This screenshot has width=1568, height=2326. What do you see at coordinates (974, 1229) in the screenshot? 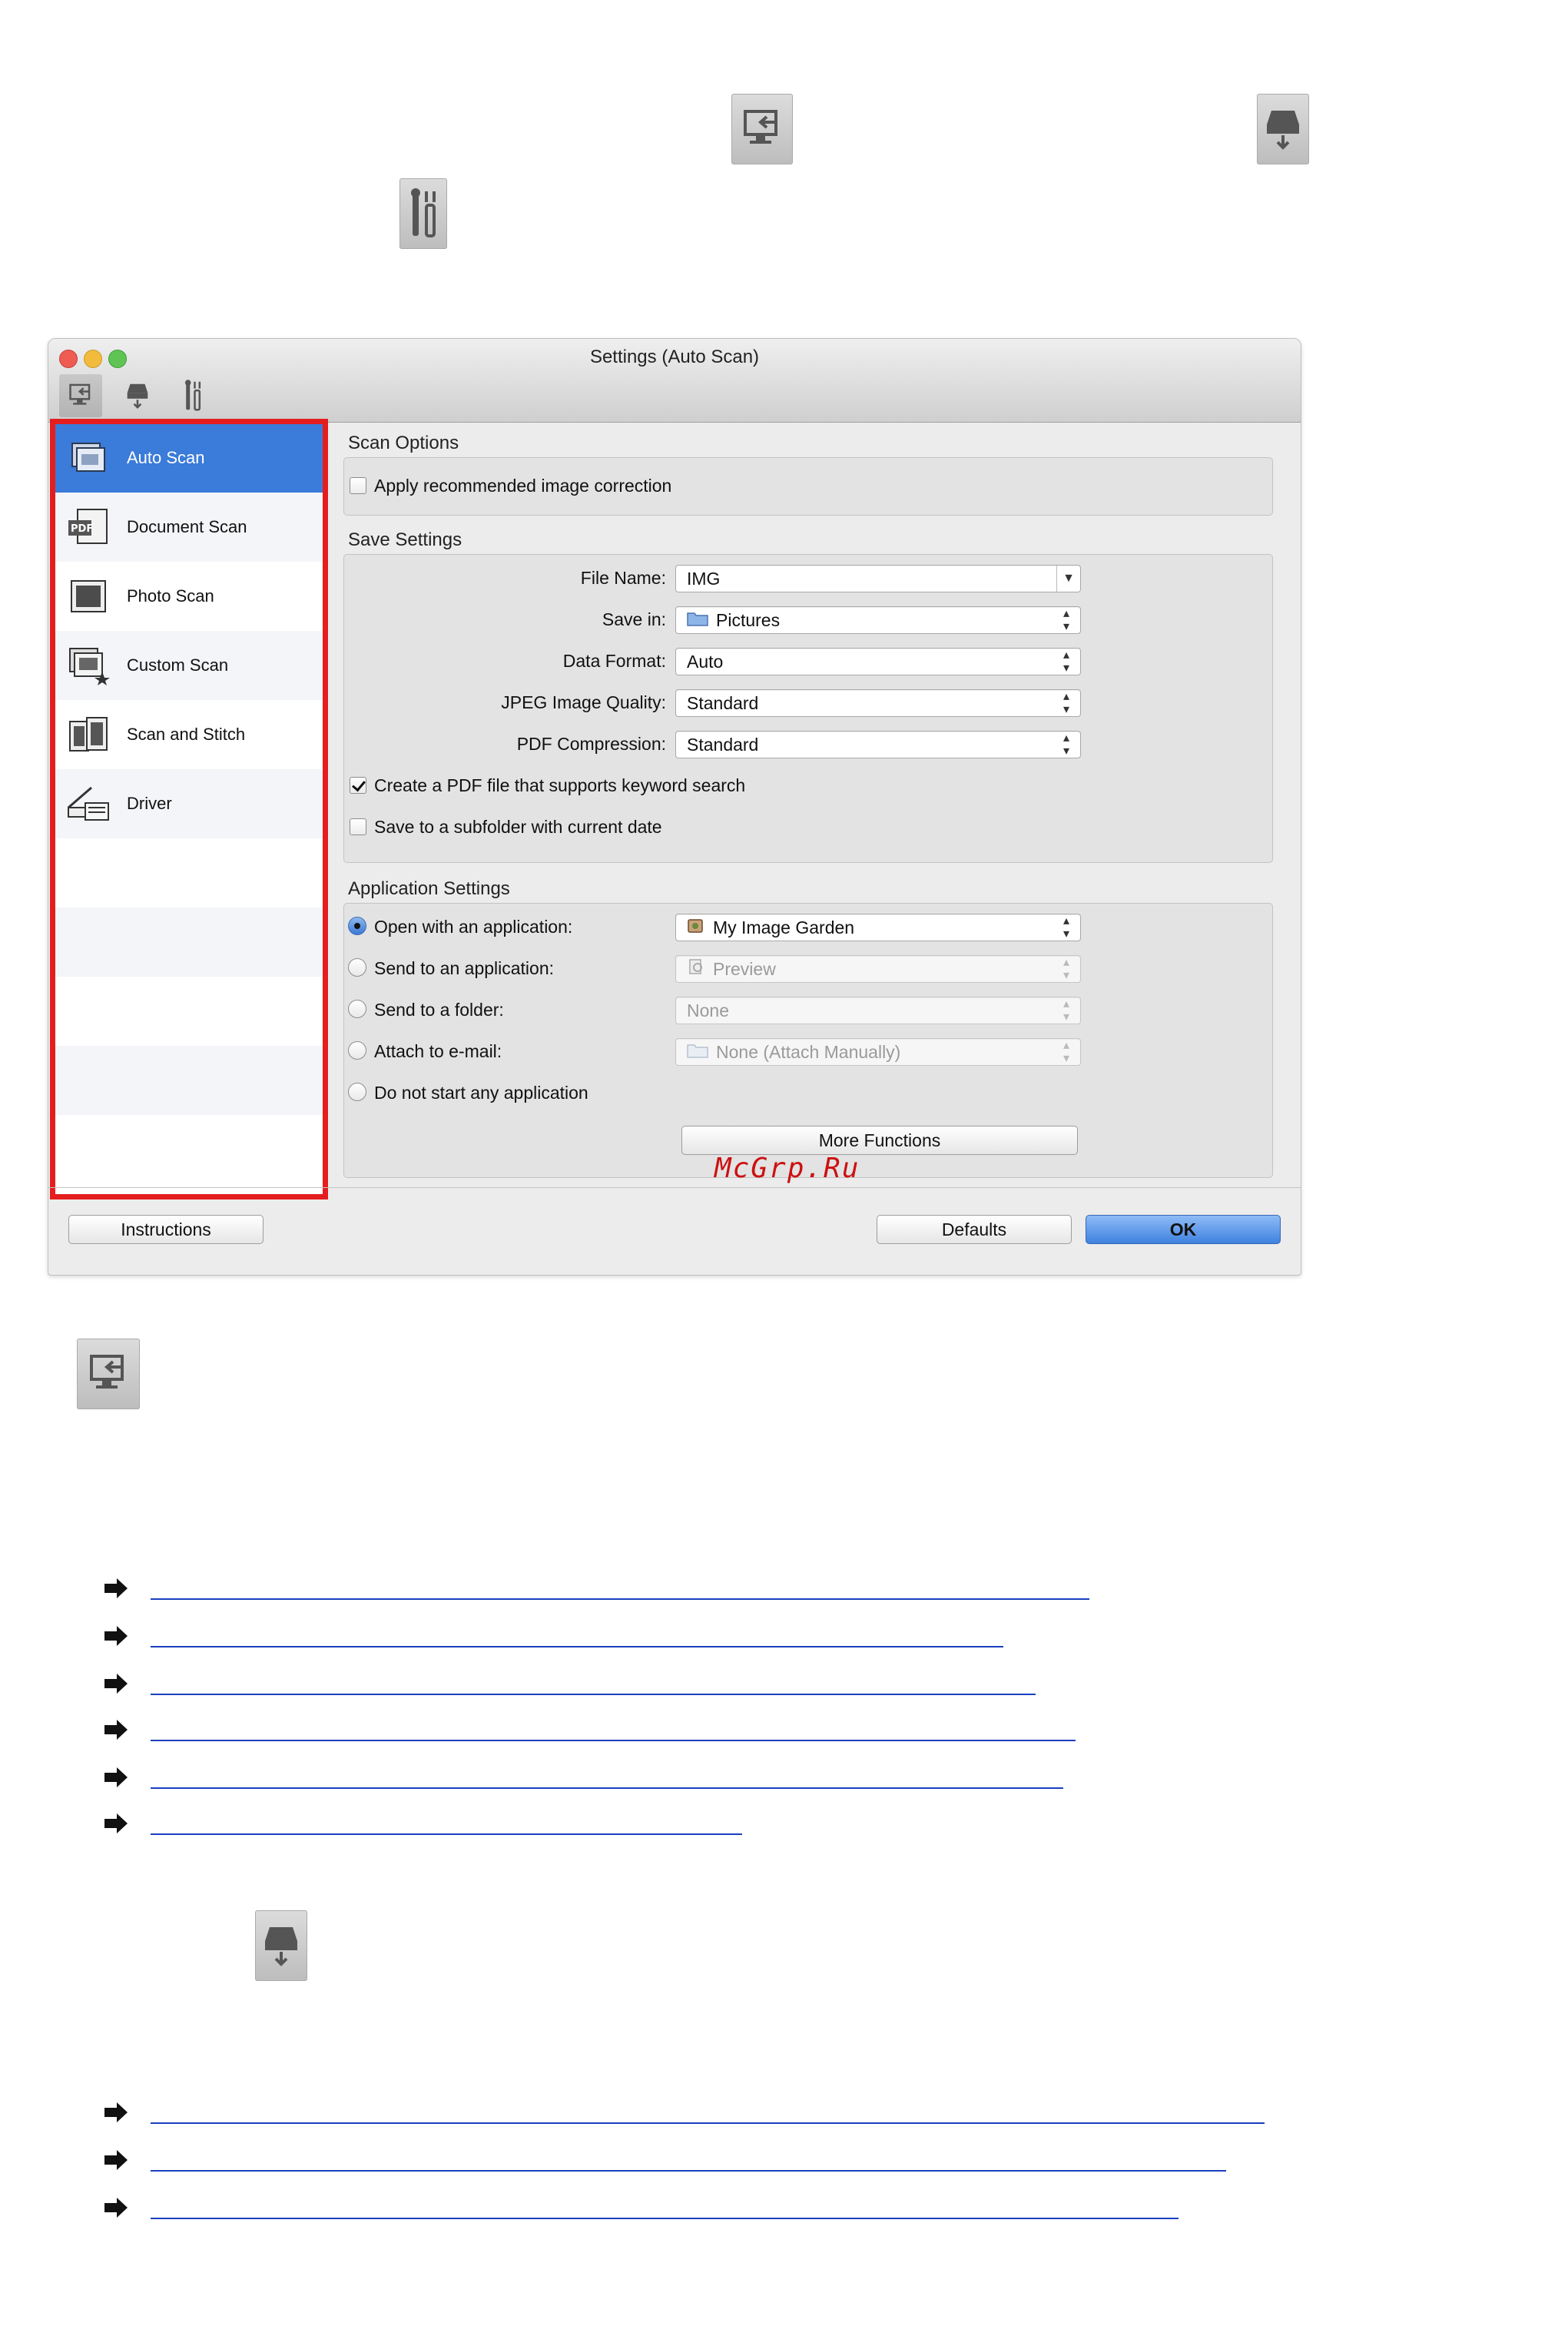
I see `defaults-button: Defaults` at bounding box center [974, 1229].